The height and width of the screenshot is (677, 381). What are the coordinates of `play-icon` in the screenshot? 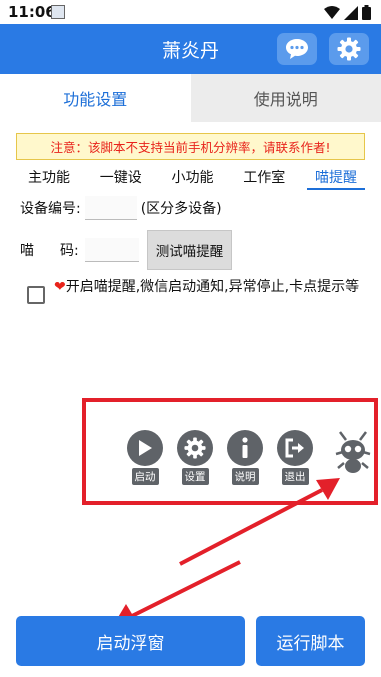 It's located at (145, 448).